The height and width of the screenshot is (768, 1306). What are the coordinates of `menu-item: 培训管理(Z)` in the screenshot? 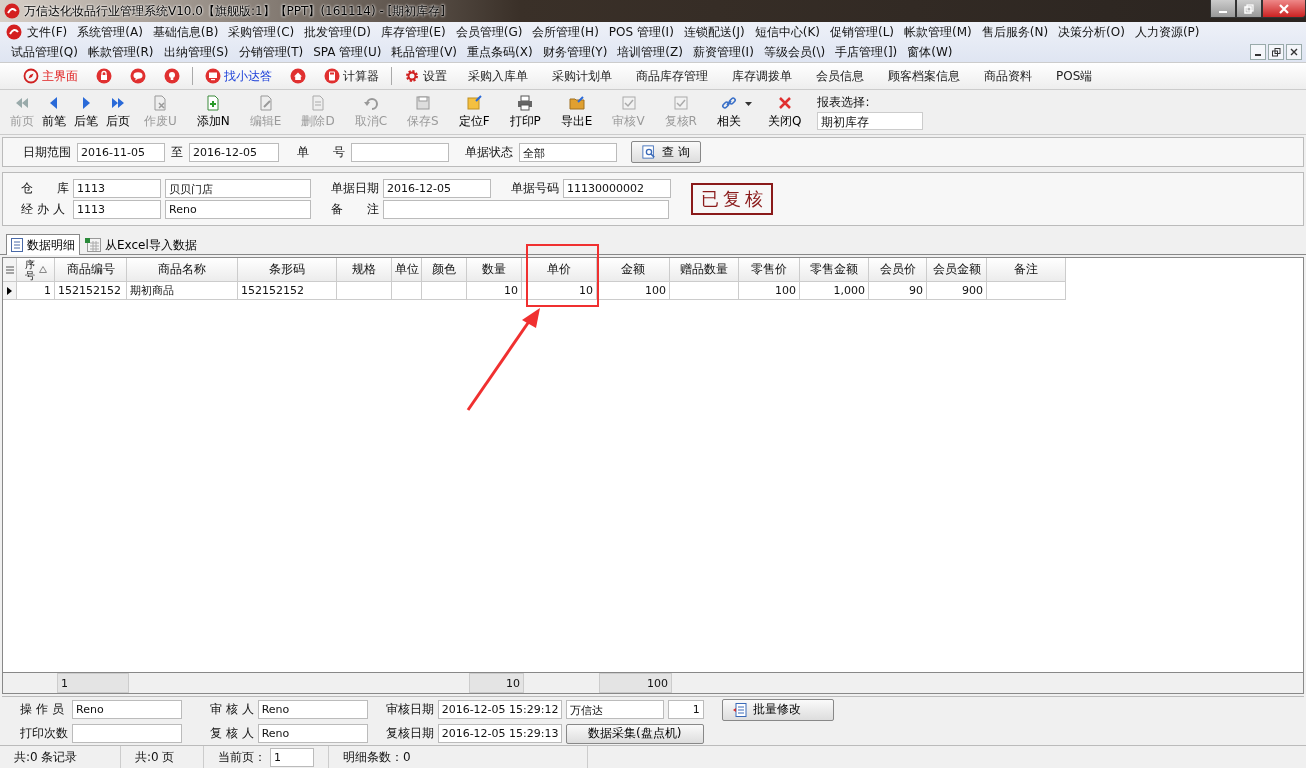 It's located at (650, 52).